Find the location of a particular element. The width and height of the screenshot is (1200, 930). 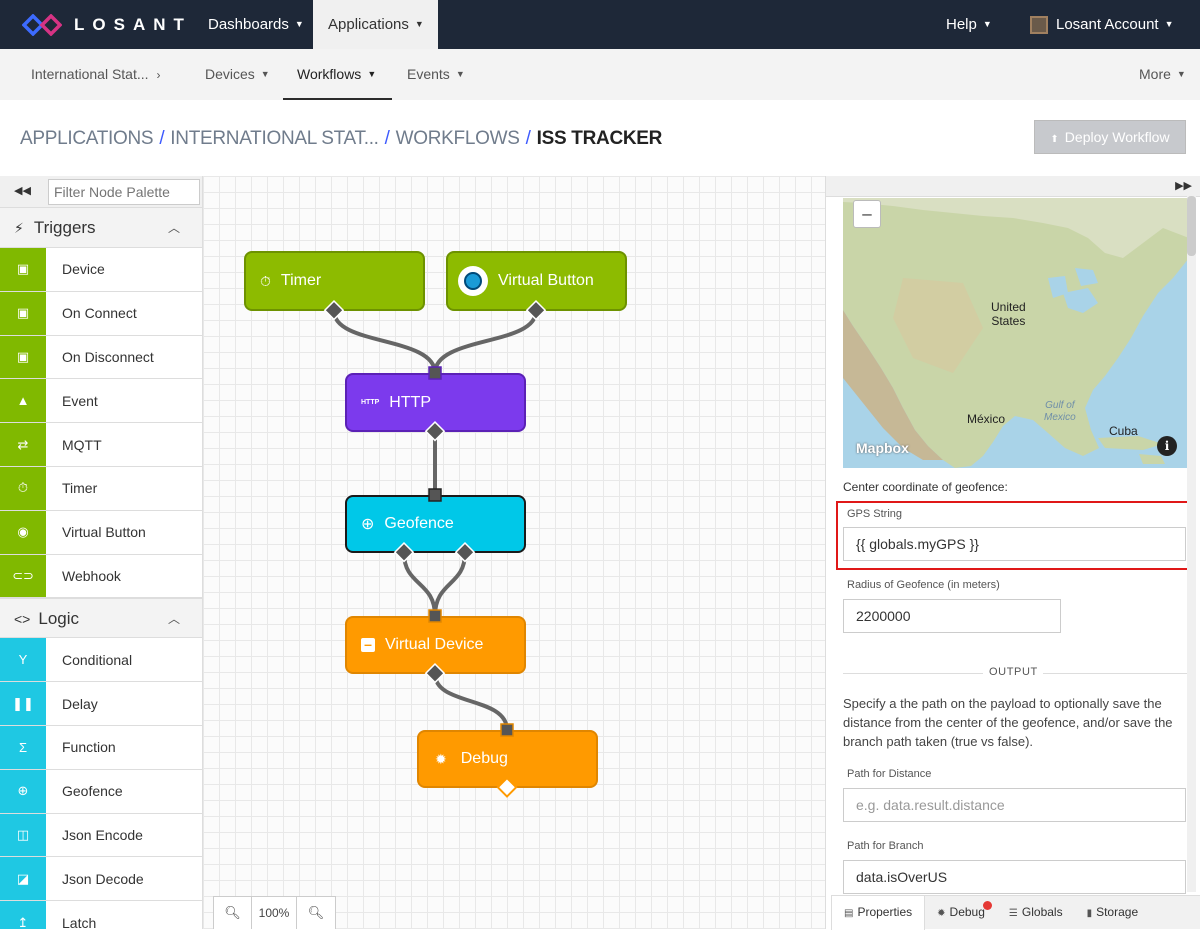

subnav-devices-label: Devices is located at coordinates (230, 74).